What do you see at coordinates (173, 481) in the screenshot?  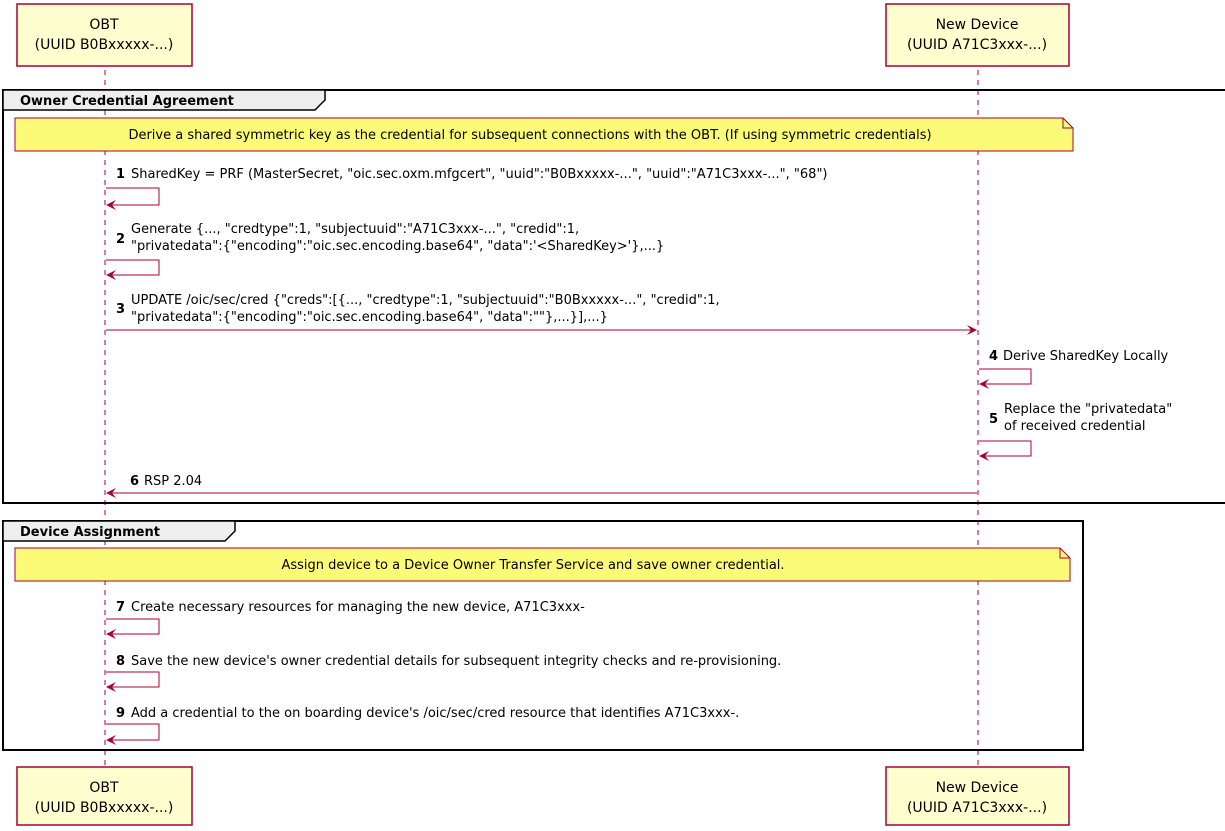 I see `message-text: RSP 2.04` at bounding box center [173, 481].